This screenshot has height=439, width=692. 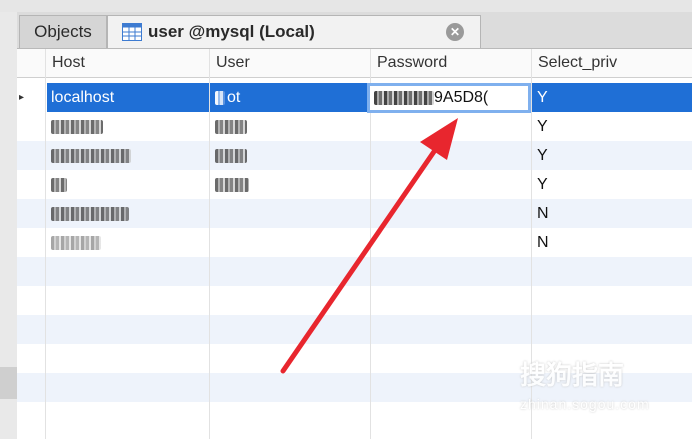 What do you see at coordinates (132, 32) in the screenshot?
I see `table-icon` at bounding box center [132, 32].